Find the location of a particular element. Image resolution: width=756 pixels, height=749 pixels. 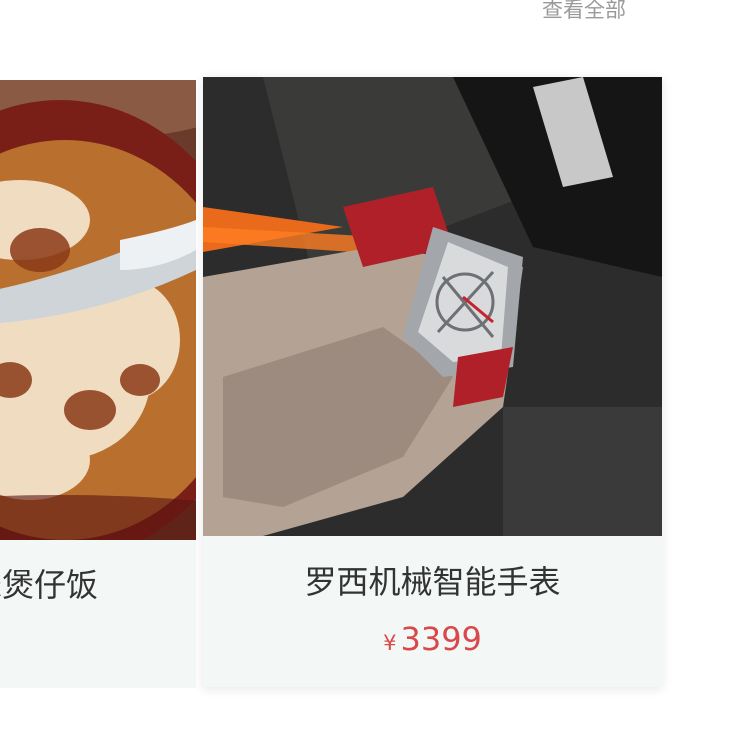

product-price: 9 is located at coordinates (98, 642).